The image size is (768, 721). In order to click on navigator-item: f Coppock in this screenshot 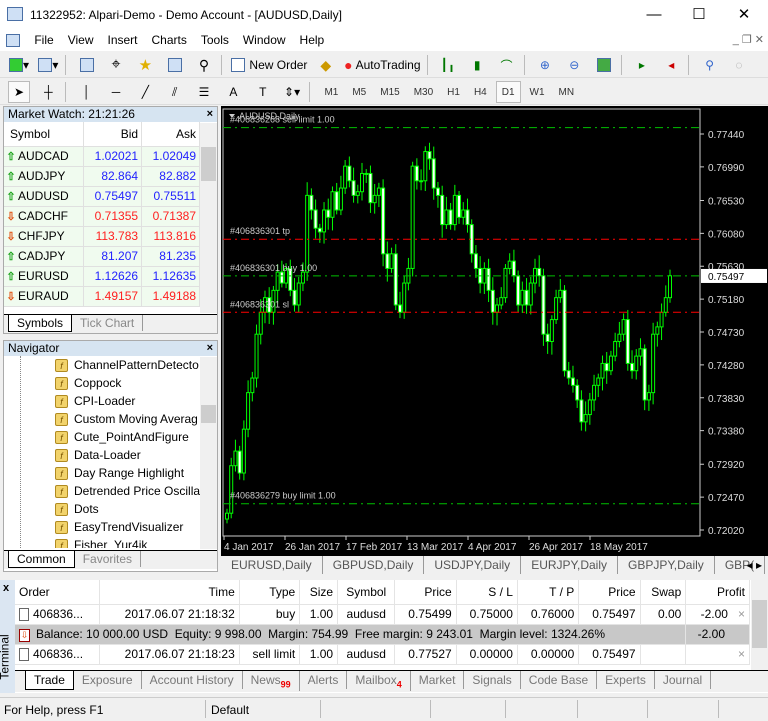, I will do `click(111, 383)`.